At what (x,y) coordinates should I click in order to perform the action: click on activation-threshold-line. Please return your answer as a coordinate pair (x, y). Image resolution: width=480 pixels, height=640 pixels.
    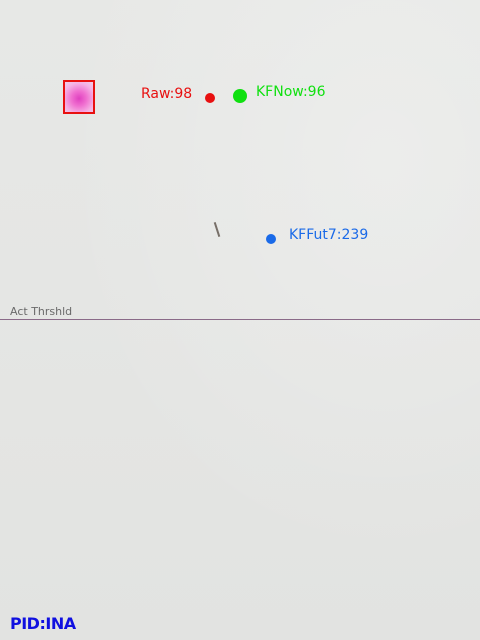
    Looking at the image, I should click on (240, 319).